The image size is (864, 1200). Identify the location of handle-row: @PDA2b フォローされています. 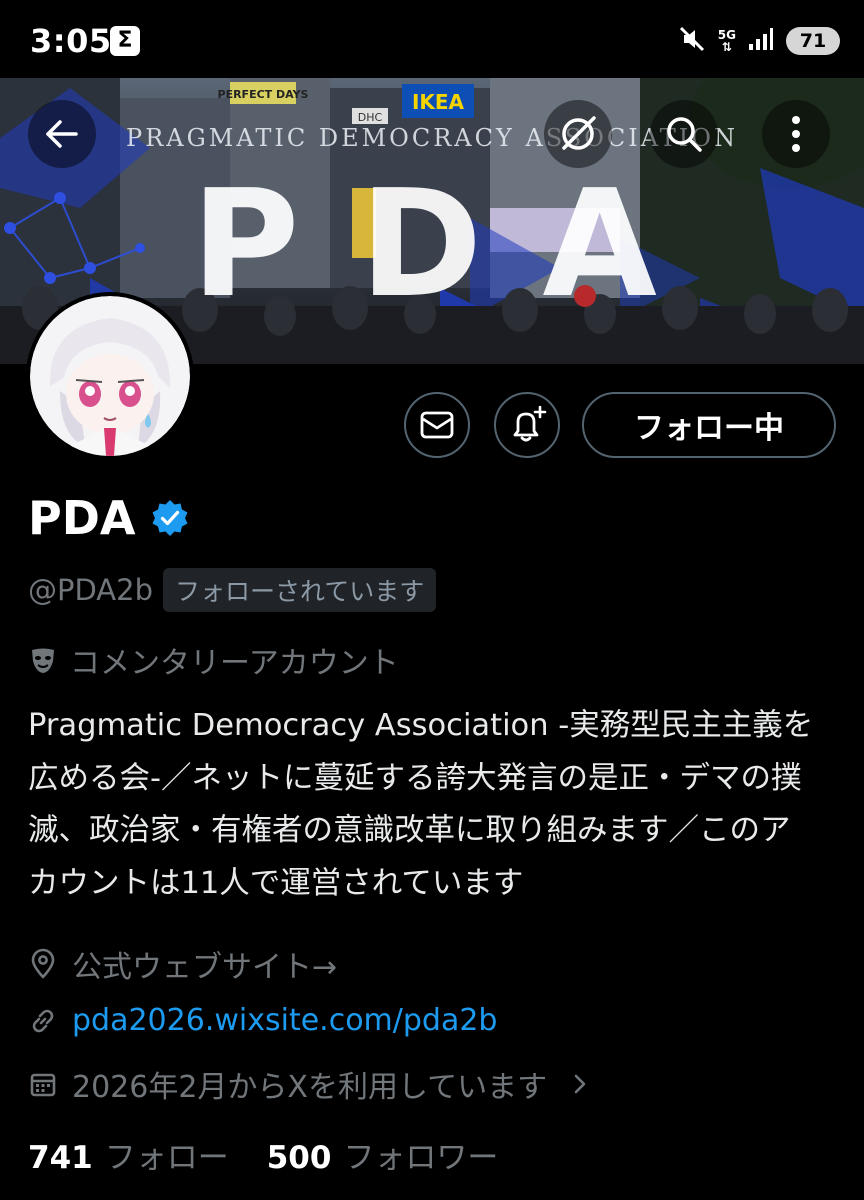
(232, 590).